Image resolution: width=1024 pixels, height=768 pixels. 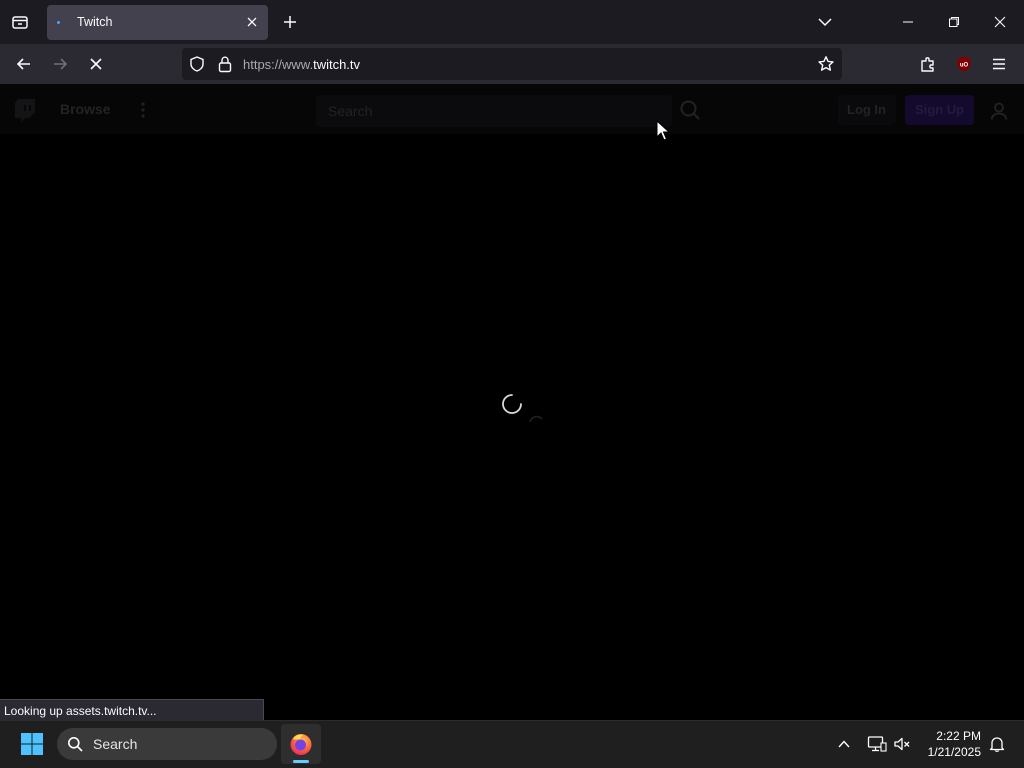 What do you see at coordinates (95, 22) in the screenshot?
I see `tab-title: Twitch` at bounding box center [95, 22].